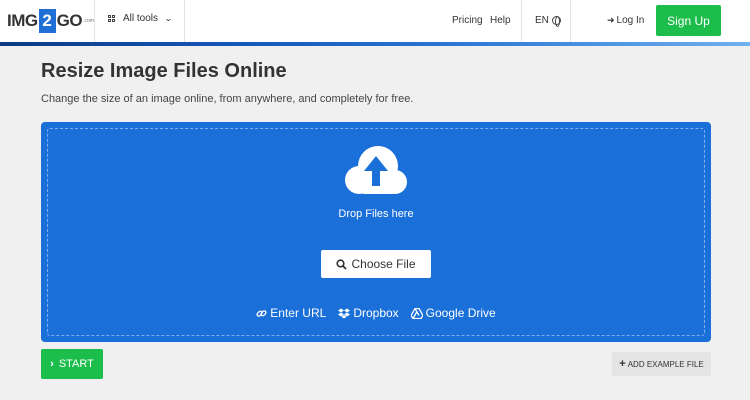 The image size is (750, 400). I want to click on all-tools-label: All tools, so click(141, 18).